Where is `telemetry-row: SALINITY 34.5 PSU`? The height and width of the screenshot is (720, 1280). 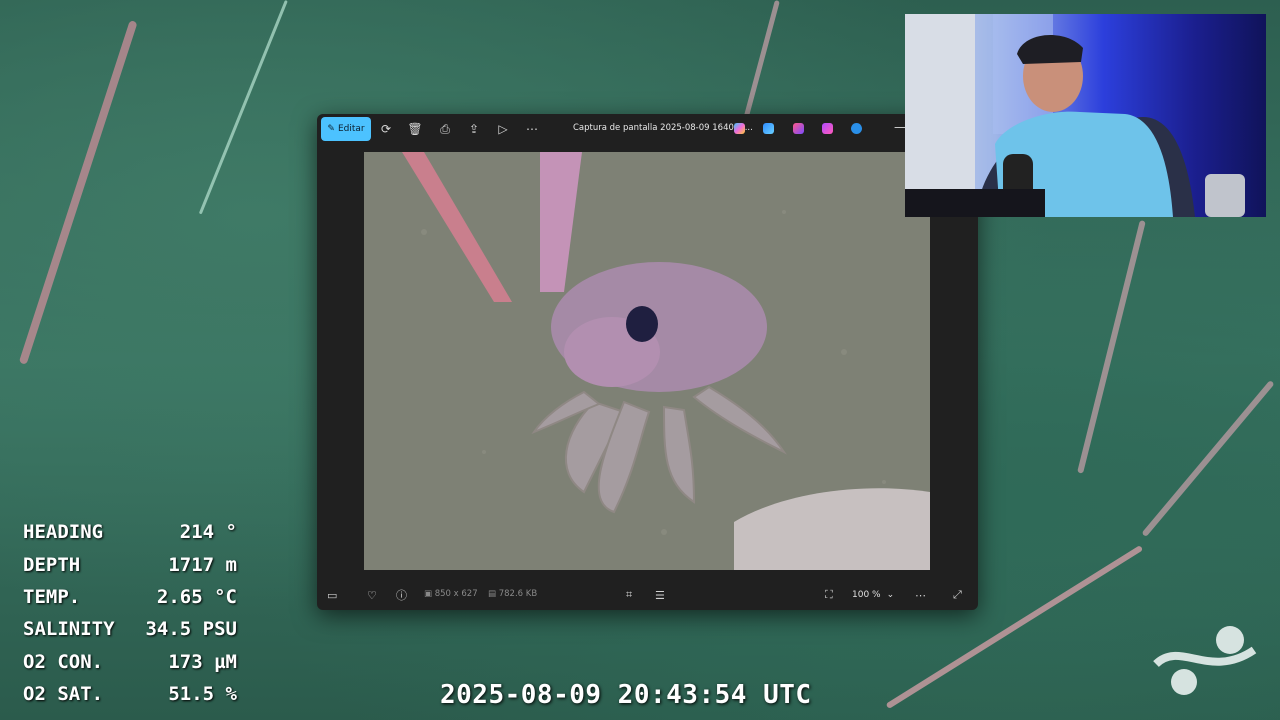
telemetry-row: SALINITY 34.5 PSU is located at coordinates (130, 629).